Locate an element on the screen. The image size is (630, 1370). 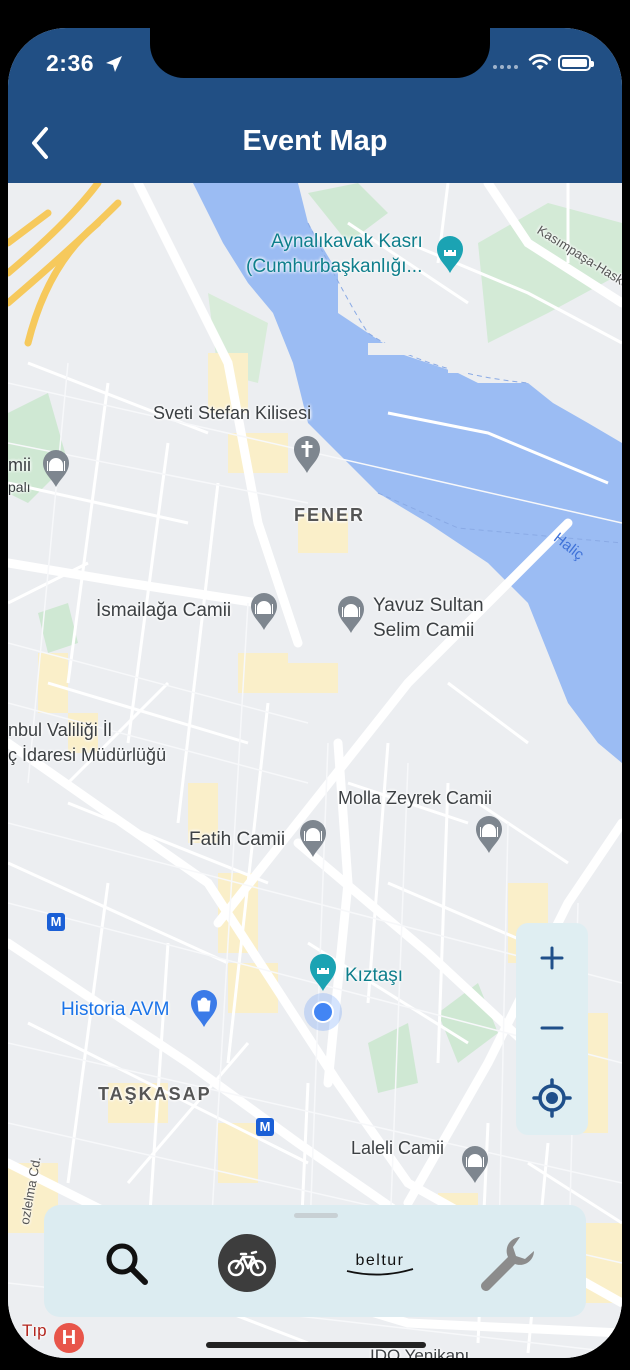
bike-icon is located at coordinates (247, 1263).